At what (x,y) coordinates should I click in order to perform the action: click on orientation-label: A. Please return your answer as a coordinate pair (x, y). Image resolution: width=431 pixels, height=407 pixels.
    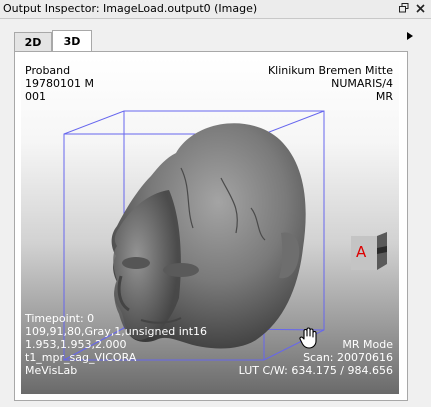
    Looking at the image, I should click on (361, 252).